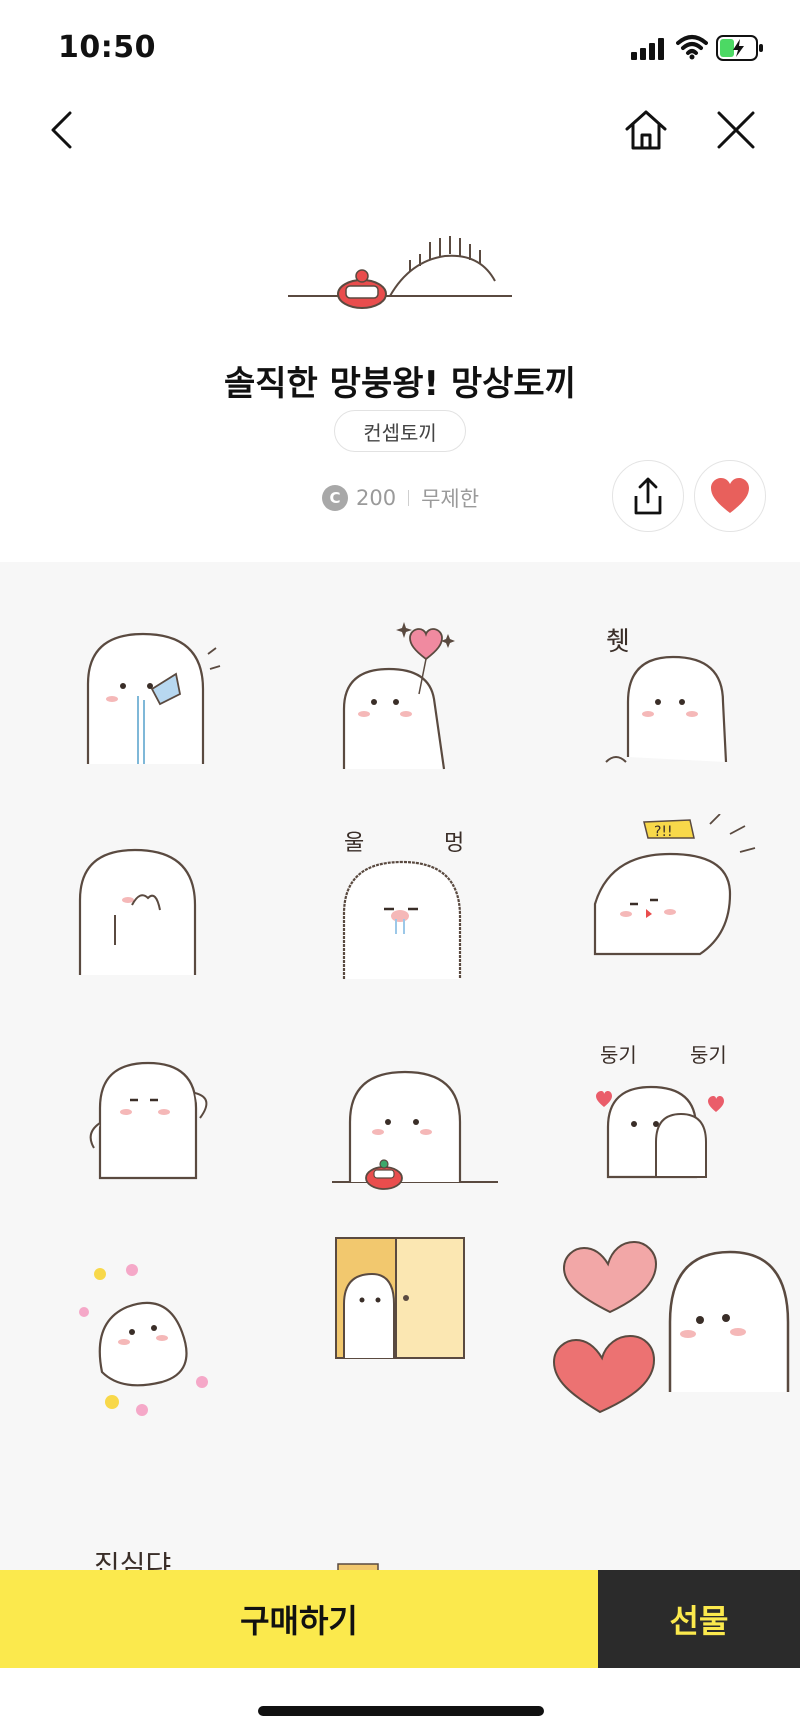 This screenshot has width=800, height=1732. I want to click on rabbit-flexing-image, so click(148, 1120).